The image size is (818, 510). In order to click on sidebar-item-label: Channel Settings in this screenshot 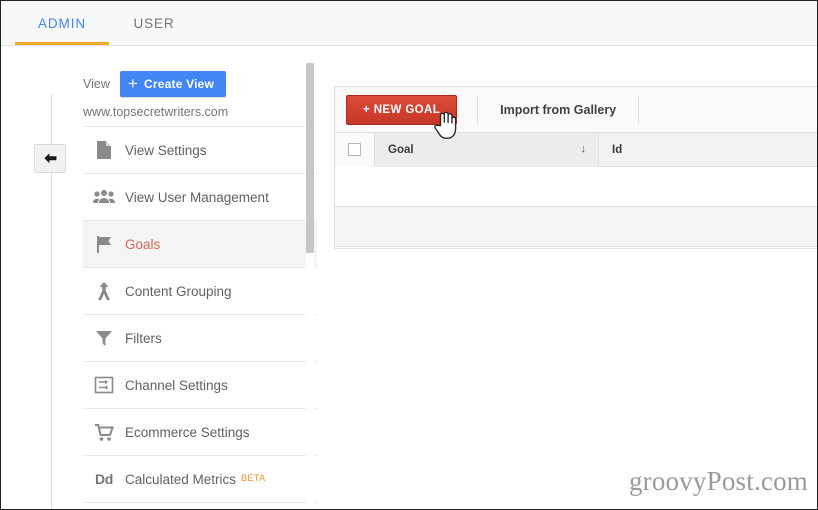, I will do `click(176, 385)`.